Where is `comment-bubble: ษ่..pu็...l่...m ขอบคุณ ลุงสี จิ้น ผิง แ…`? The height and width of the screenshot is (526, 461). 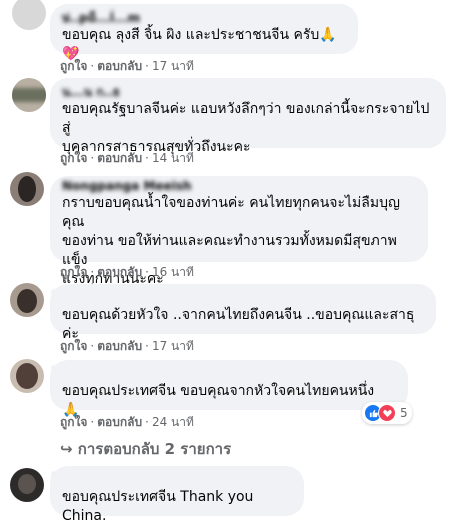
comment-bubble: ษ่..pu็...l่...m ขอบคุณ ลุงสี จิ้น ผิง แ… is located at coordinates (204, 33).